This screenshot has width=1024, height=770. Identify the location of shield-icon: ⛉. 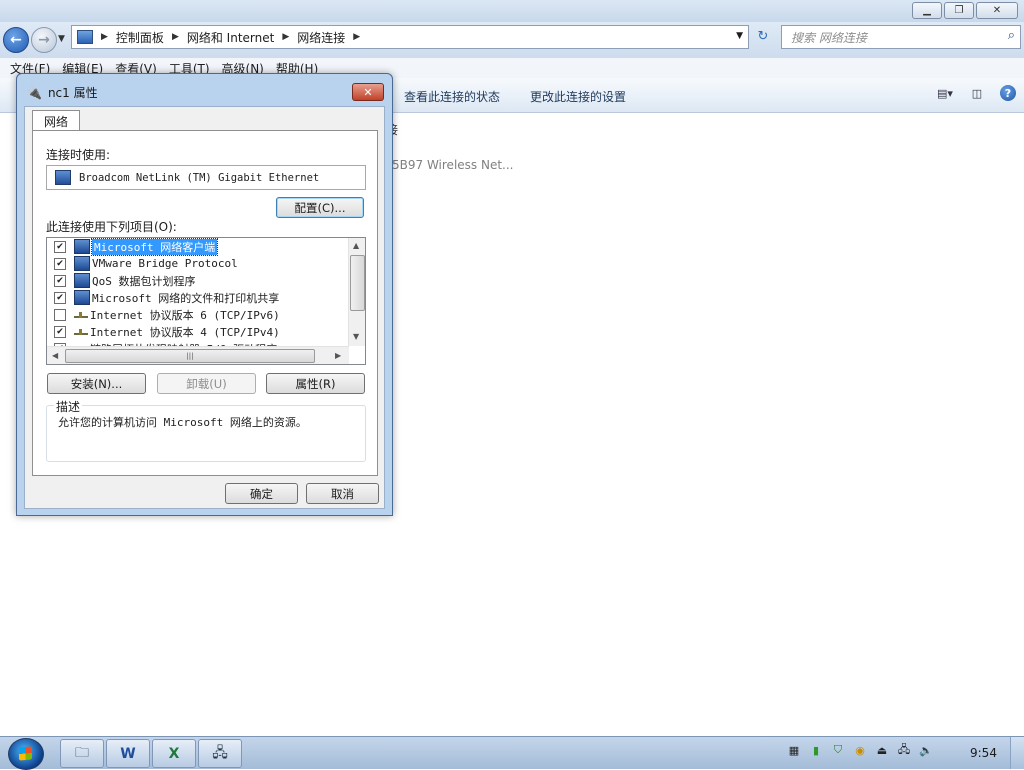
(838, 750).